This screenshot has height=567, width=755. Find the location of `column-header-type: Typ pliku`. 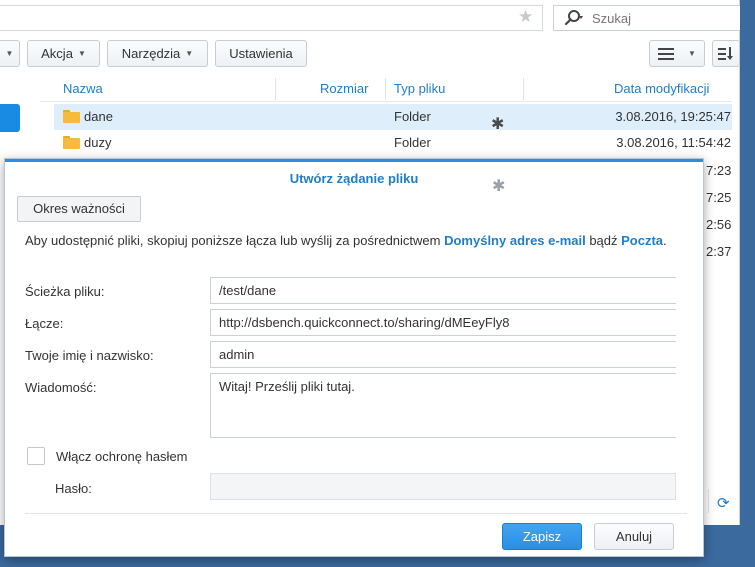

column-header-type: Typ pliku is located at coordinates (419, 89).